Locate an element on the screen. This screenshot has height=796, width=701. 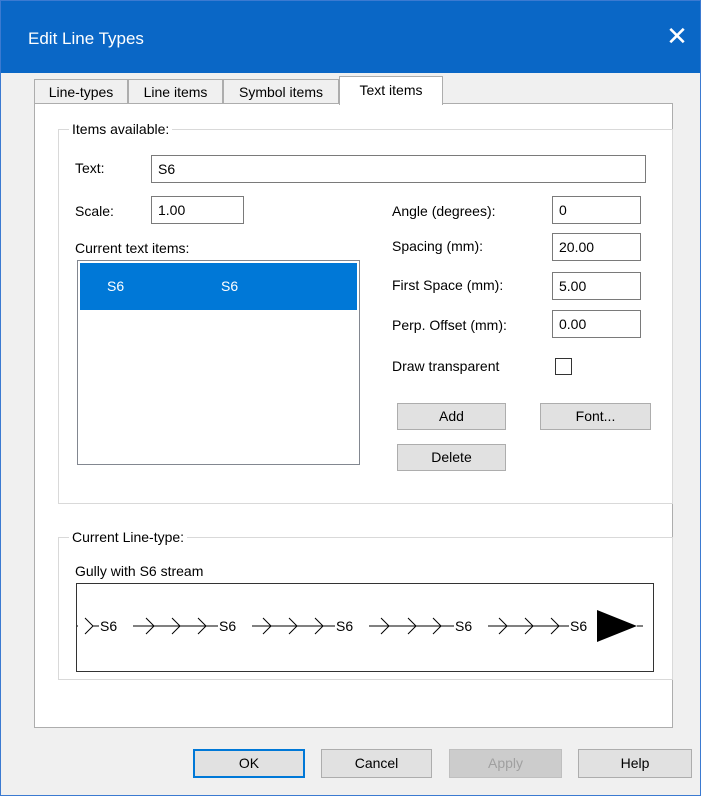
help-button: Help is located at coordinates (635, 763).